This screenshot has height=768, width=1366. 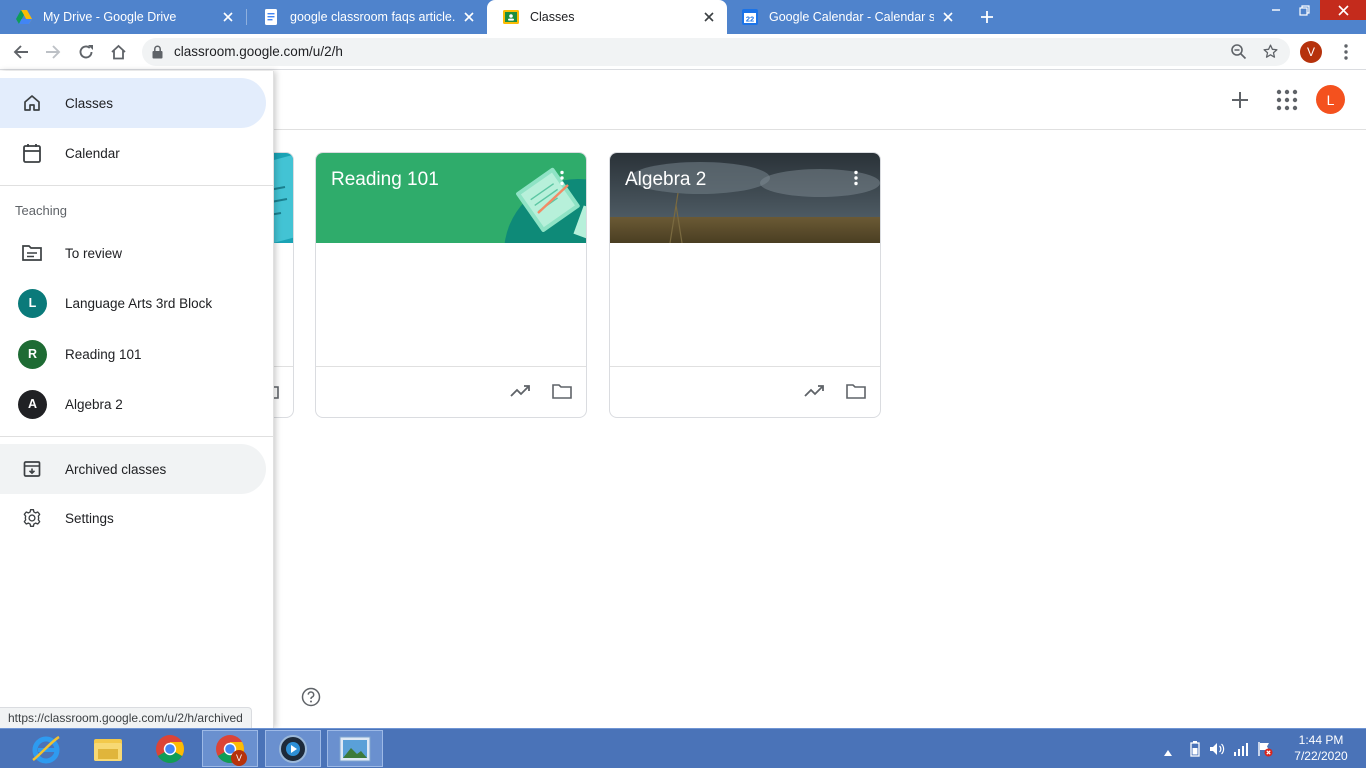 I want to click on url-text: classroom.google.com/u/2/h, so click(x=258, y=51).